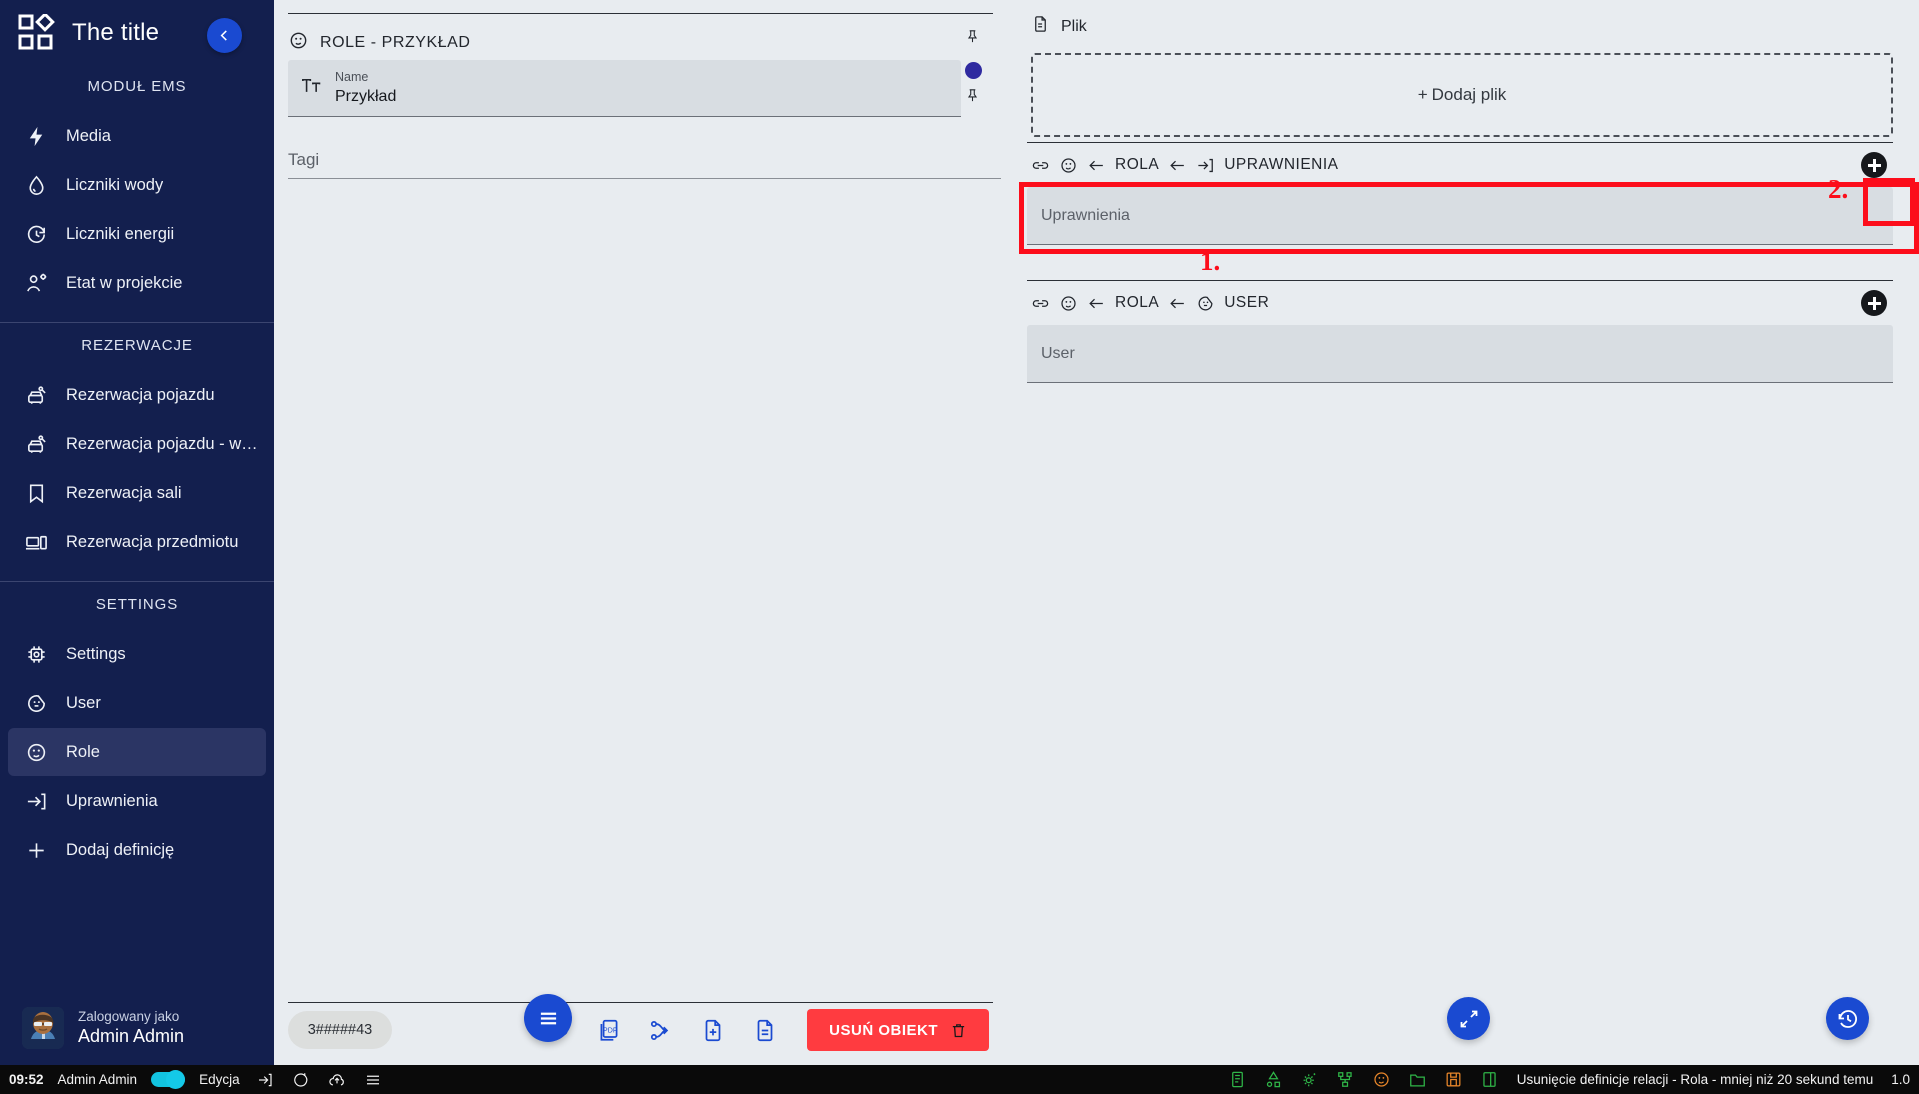  I want to click on pdf-copy-icon: PDF, so click(609, 1030).